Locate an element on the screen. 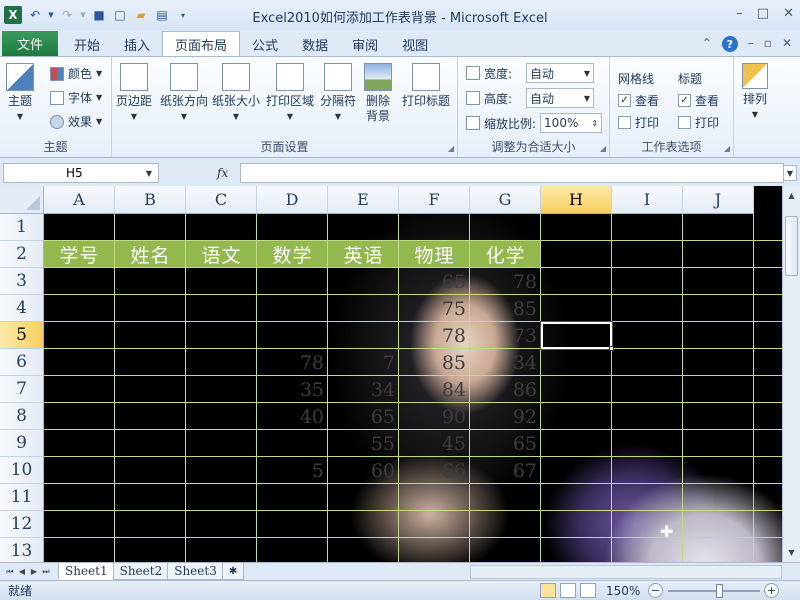 This screenshot has height=600, width=800. tab-review: 审阅 is located at coordinates (365, 44).